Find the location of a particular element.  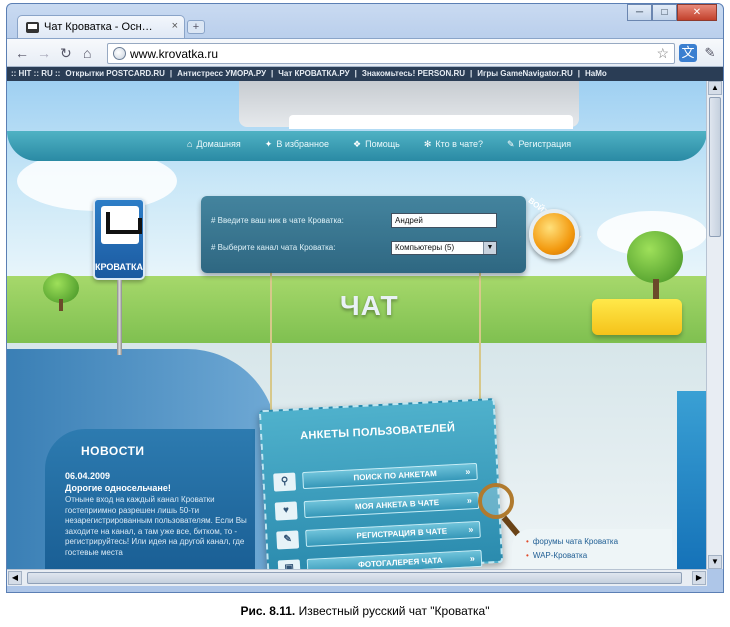

nav-item: ✎ Регистрация is located at coordinates (539, 144).